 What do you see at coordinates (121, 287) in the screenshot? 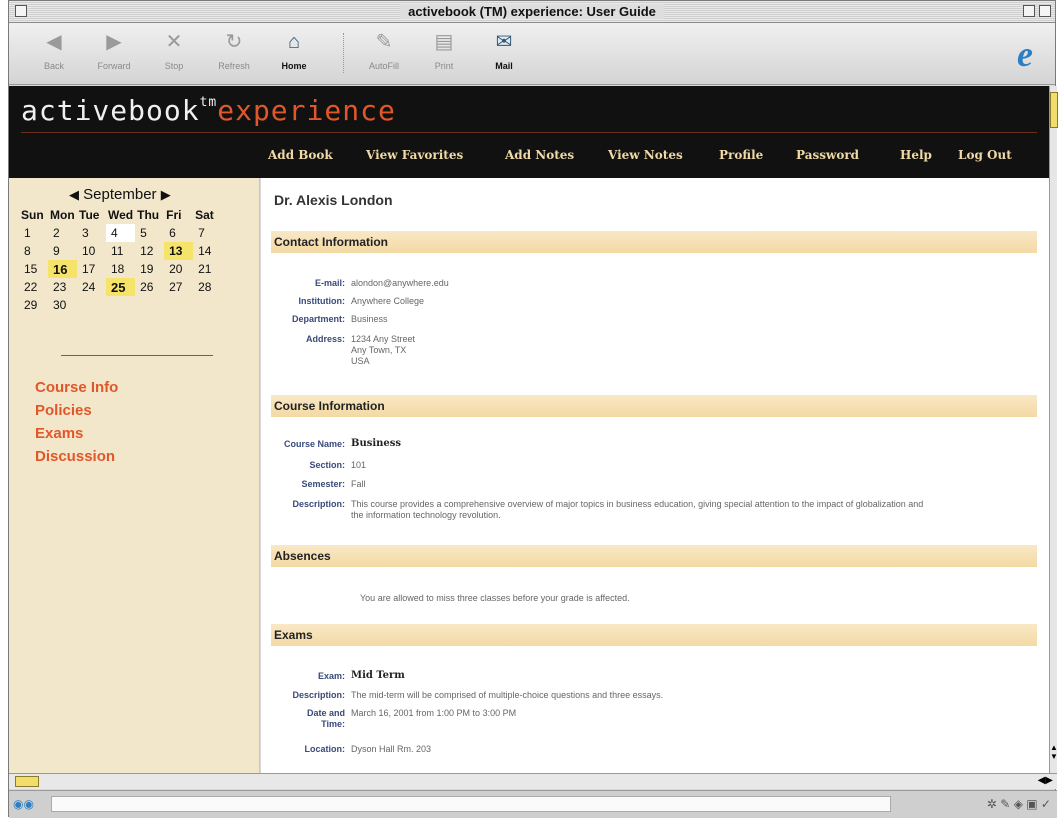
I see `calendar-day: 25` at bounding box center [121, 287].